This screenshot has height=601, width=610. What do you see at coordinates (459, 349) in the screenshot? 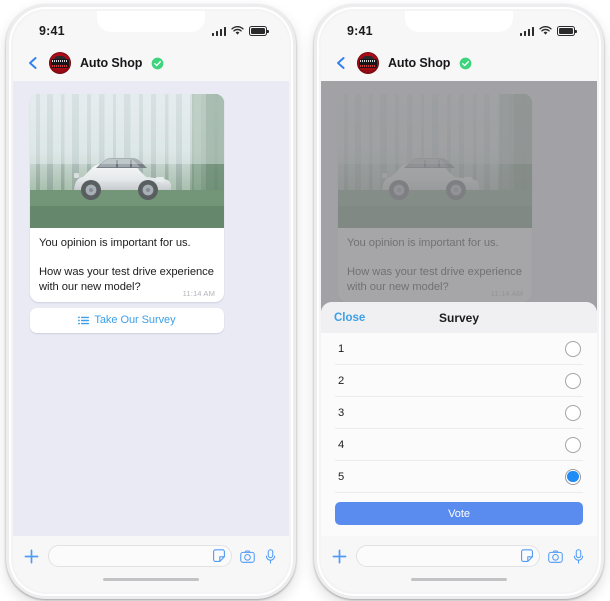
I see `survey-option-row: 1` at bounding box center [459, 349].